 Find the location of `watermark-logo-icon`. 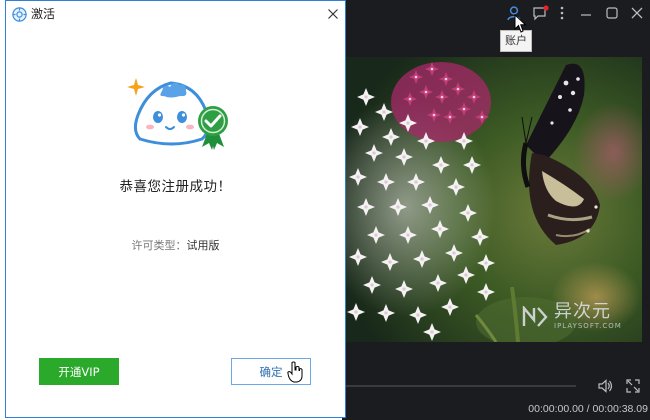

watermark-logo-icon is located at coordinates (535, 316).